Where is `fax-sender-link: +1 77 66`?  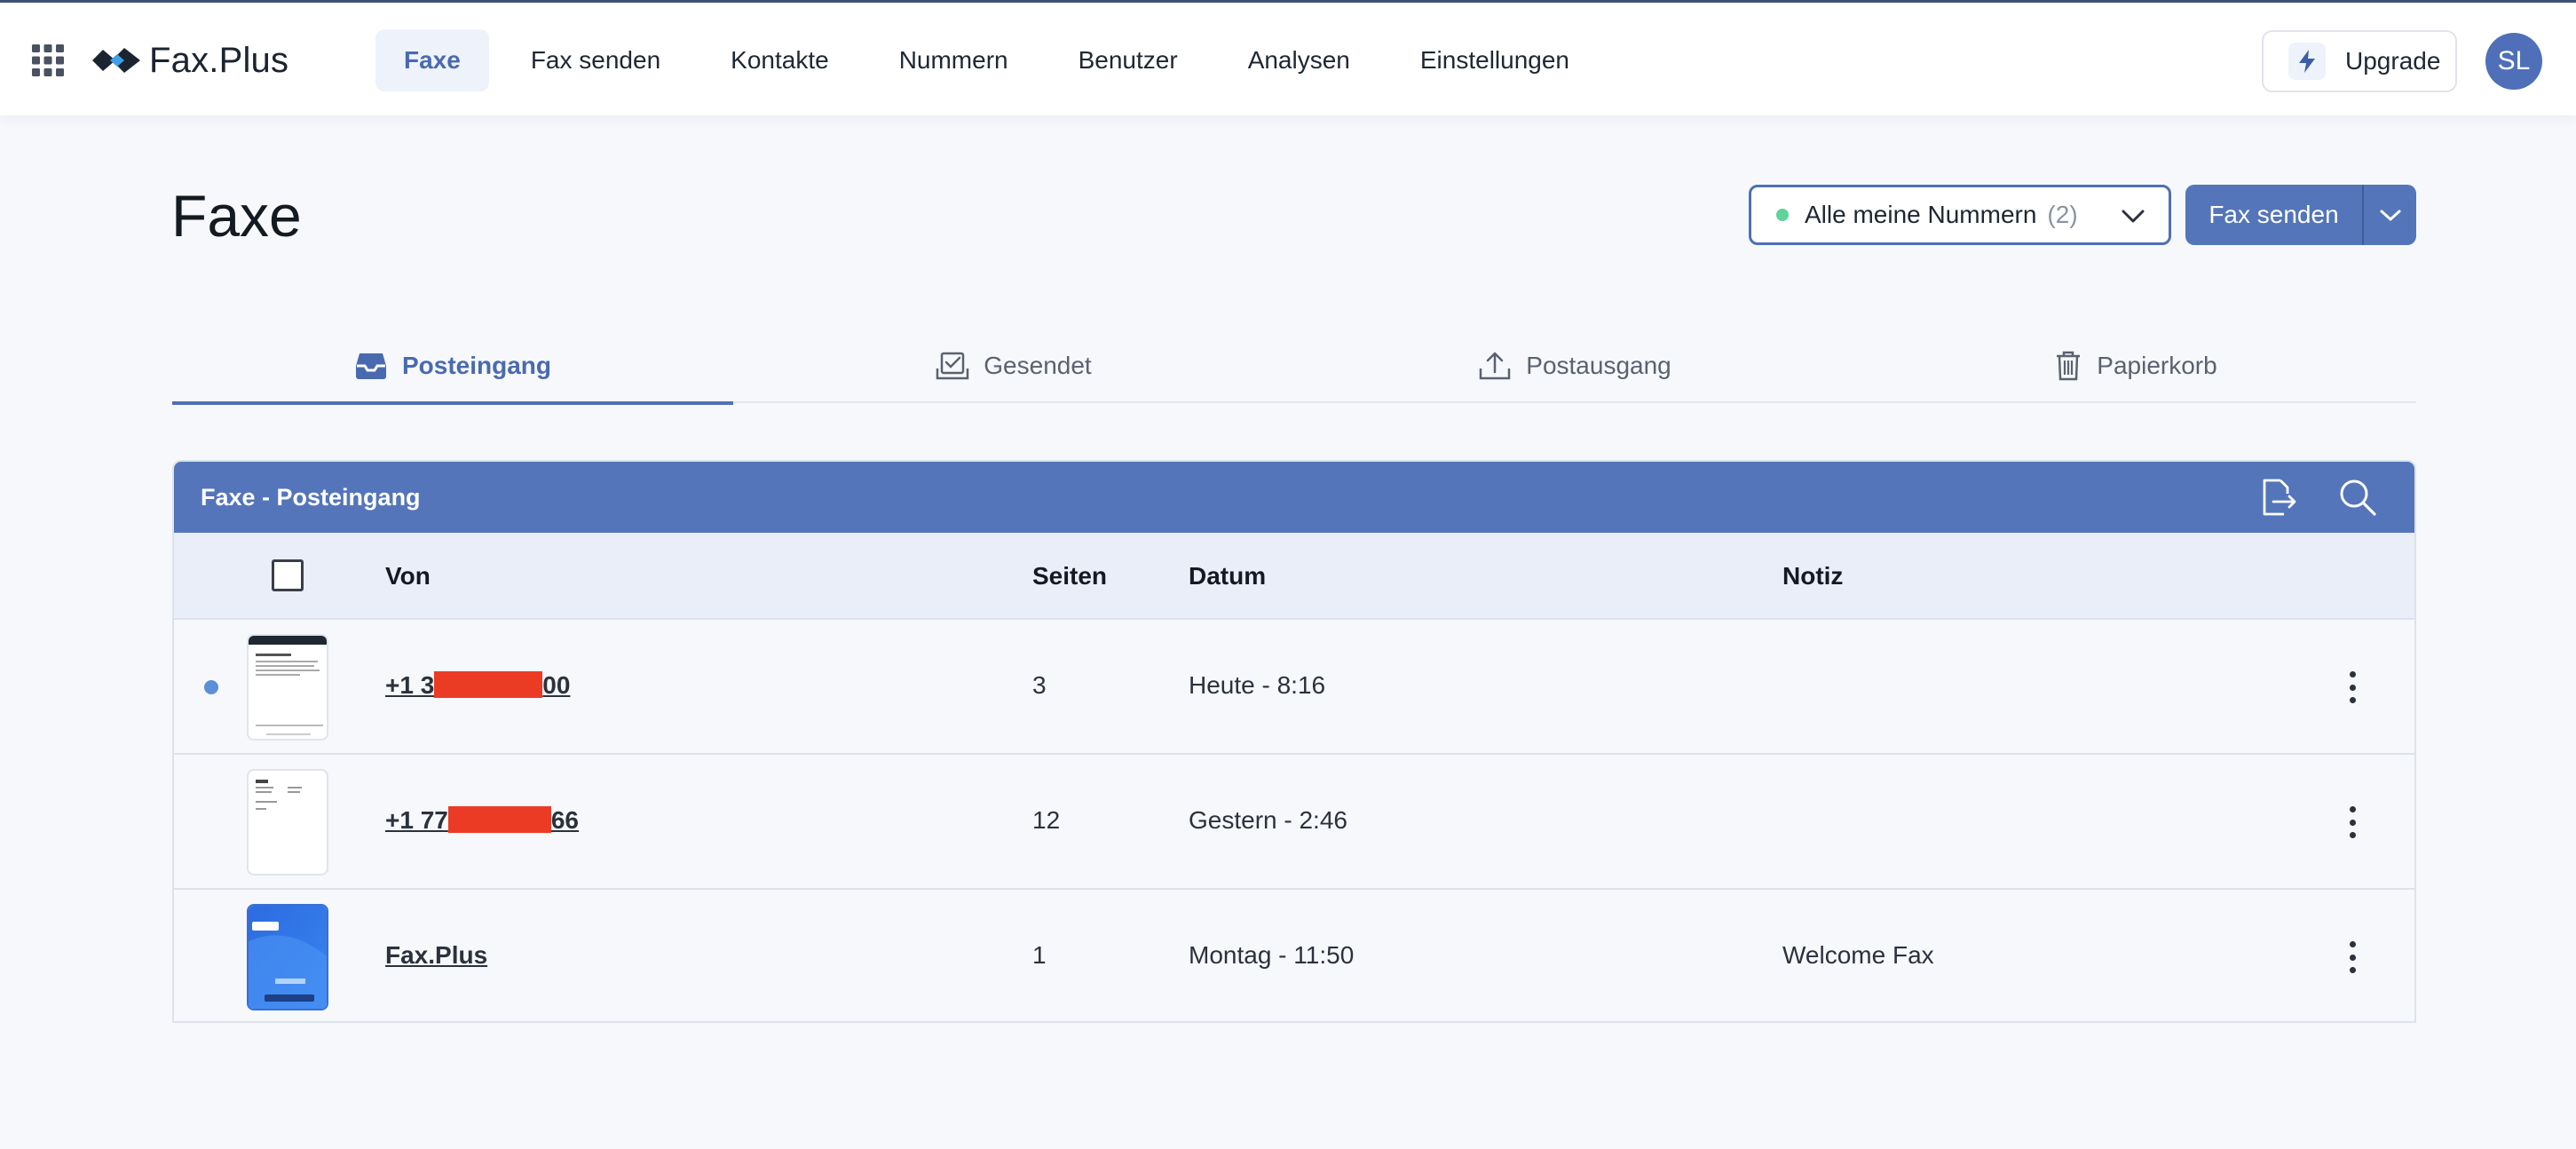
fax-sender-link: +1 77 66 is located at coordinates (482, 820).